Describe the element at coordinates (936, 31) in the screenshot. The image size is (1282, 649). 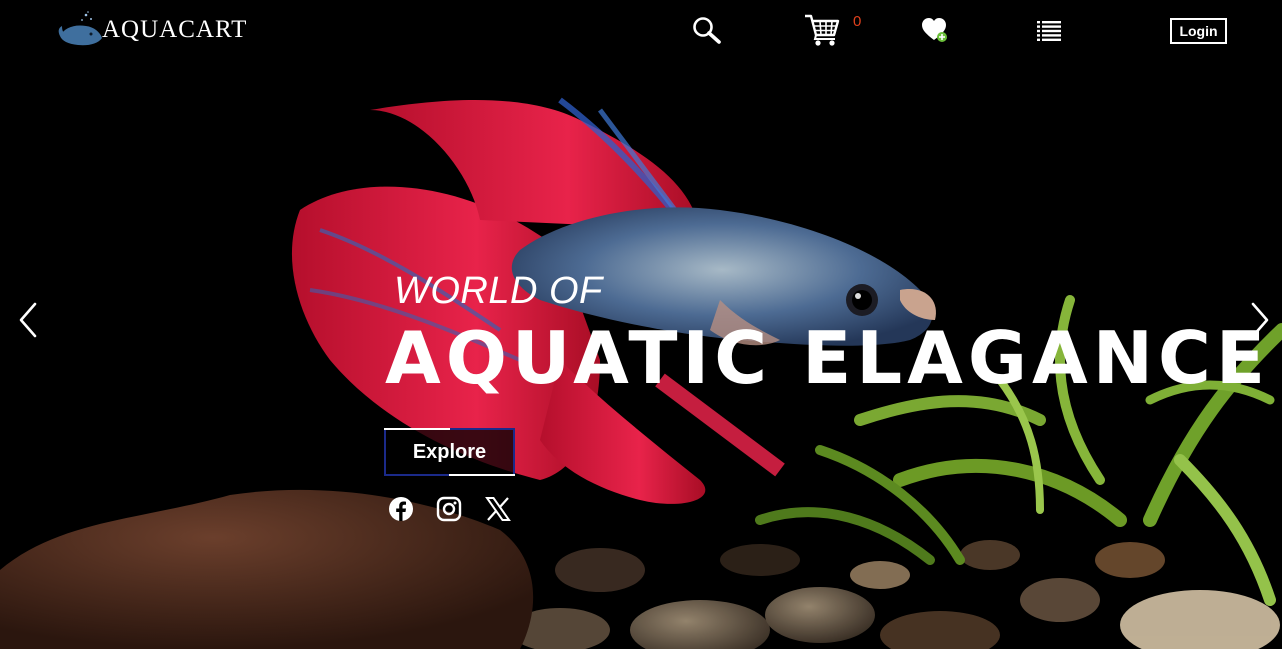
I see `wishlist-heart-icon` at that location.